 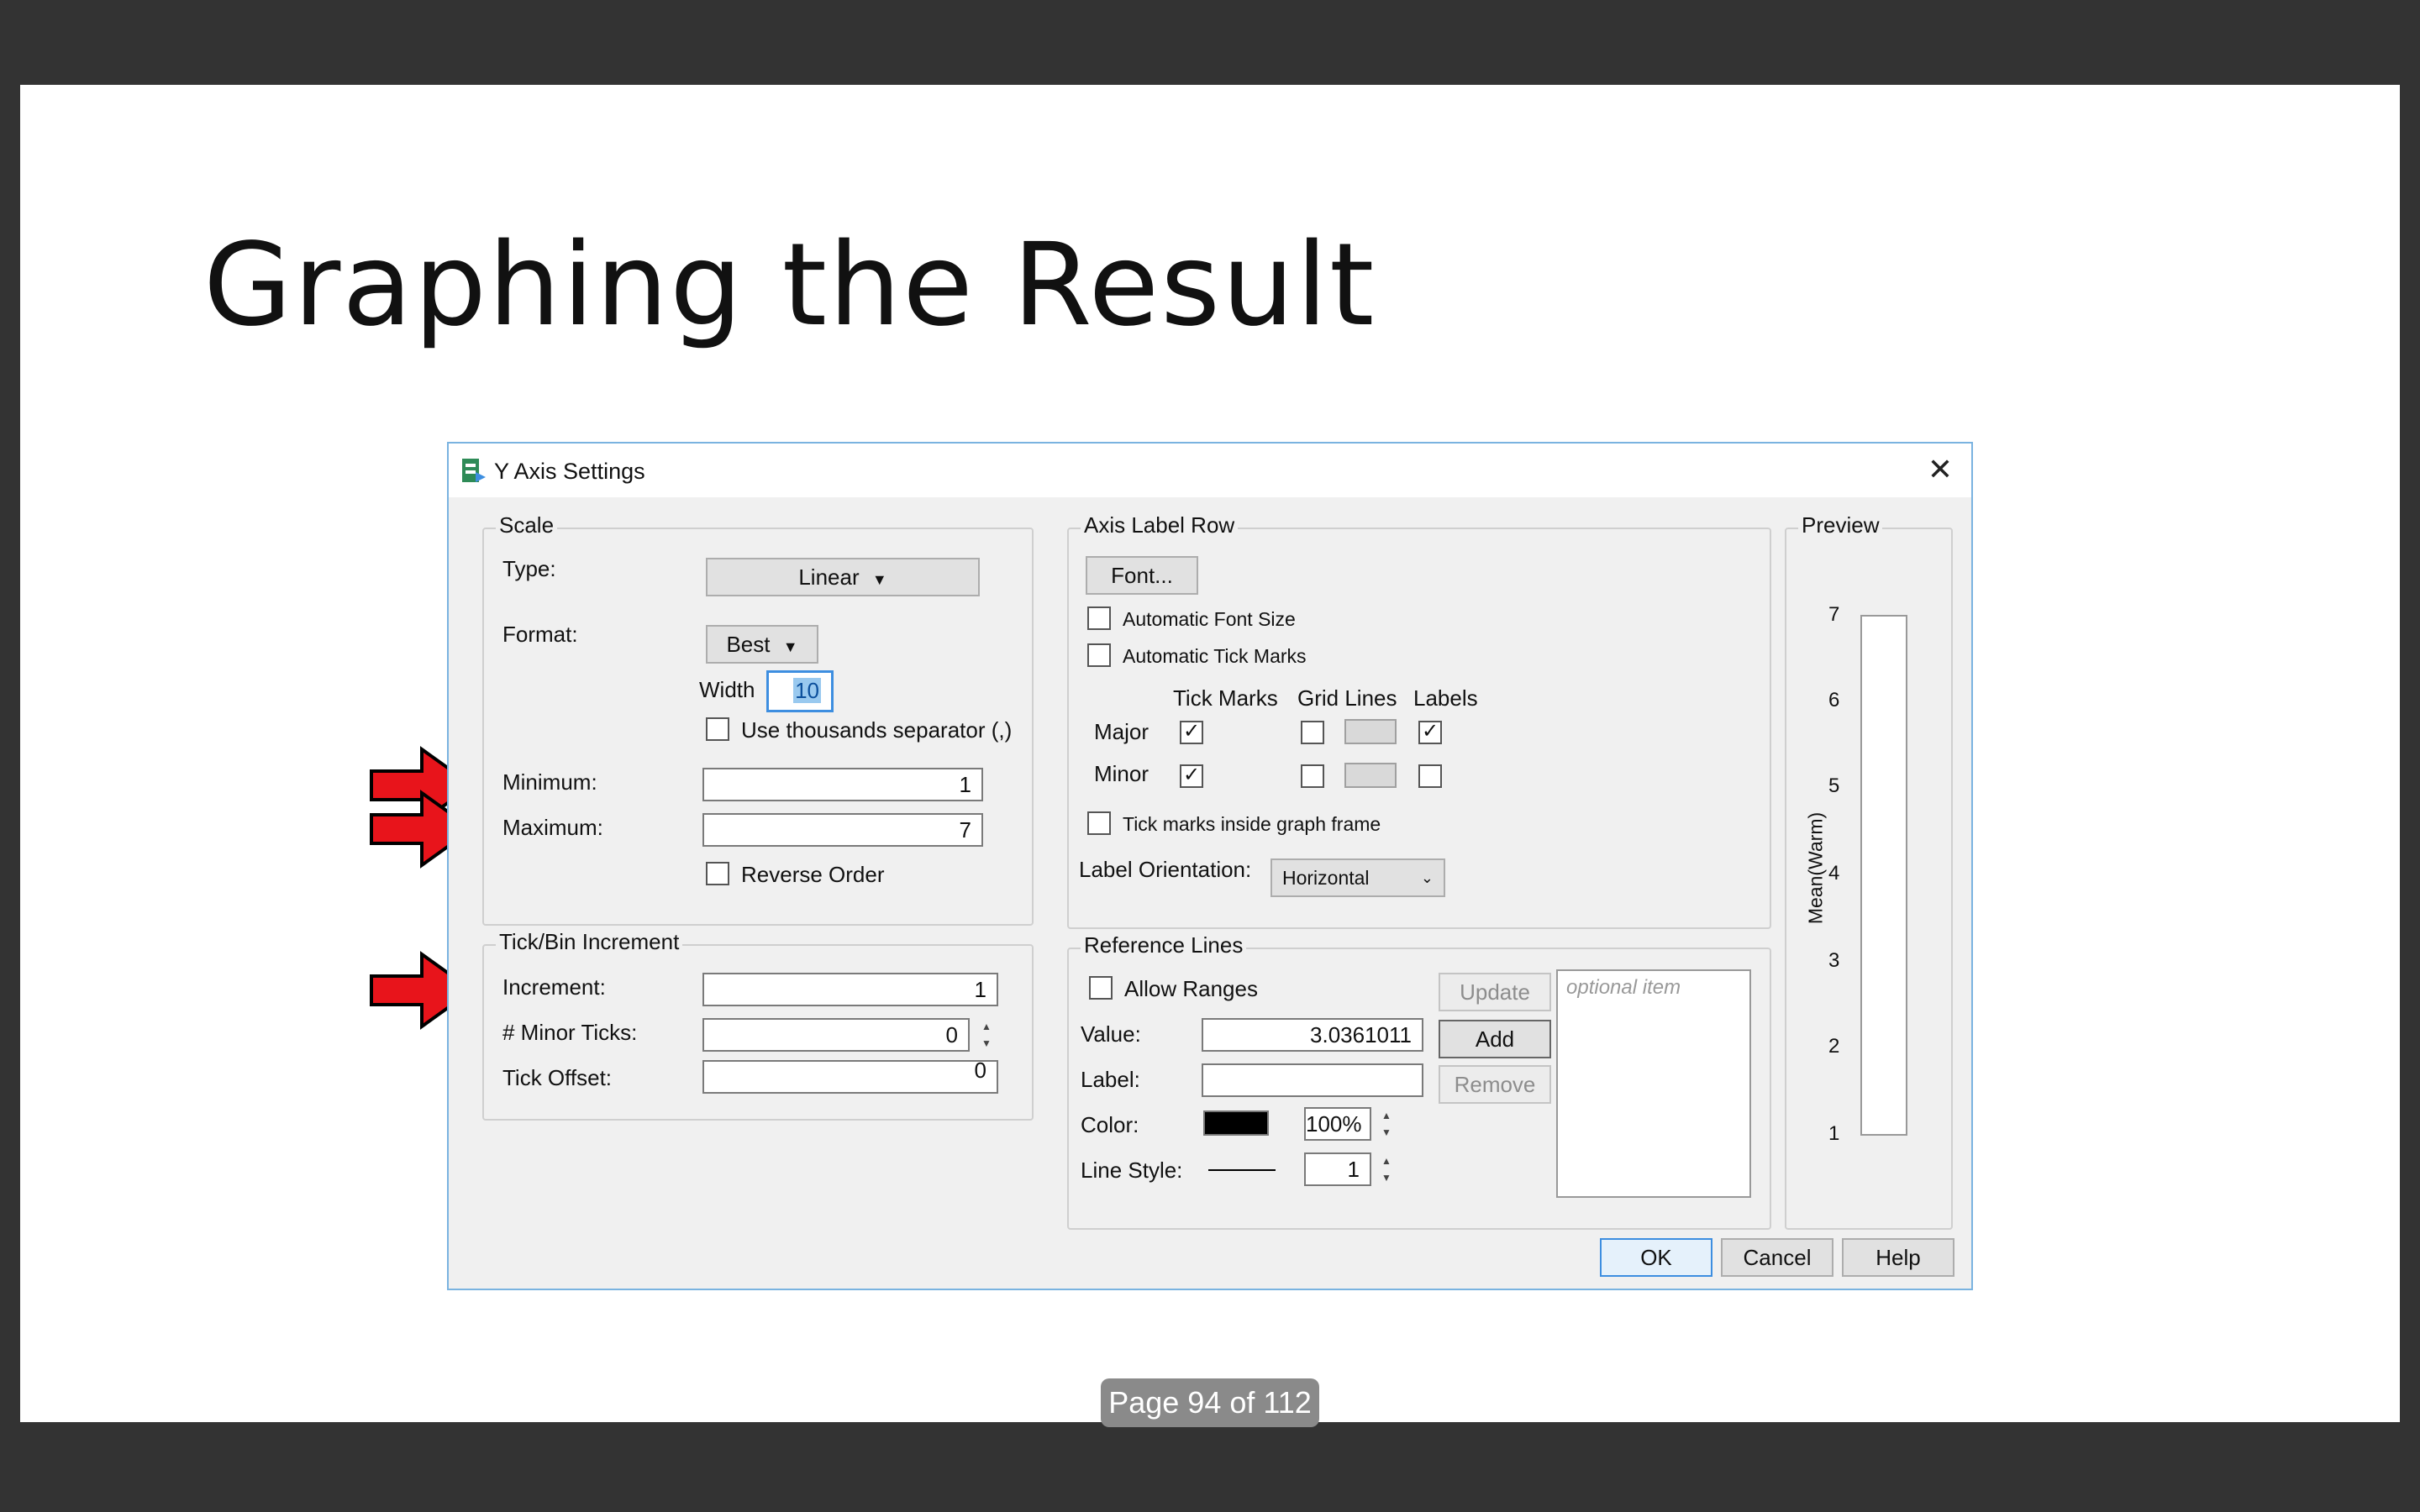 What do you see at coordinates (1110, 1124) in the screenshot?
I see `ref-color-label: Color:` at bounding box center [1110, 1124].